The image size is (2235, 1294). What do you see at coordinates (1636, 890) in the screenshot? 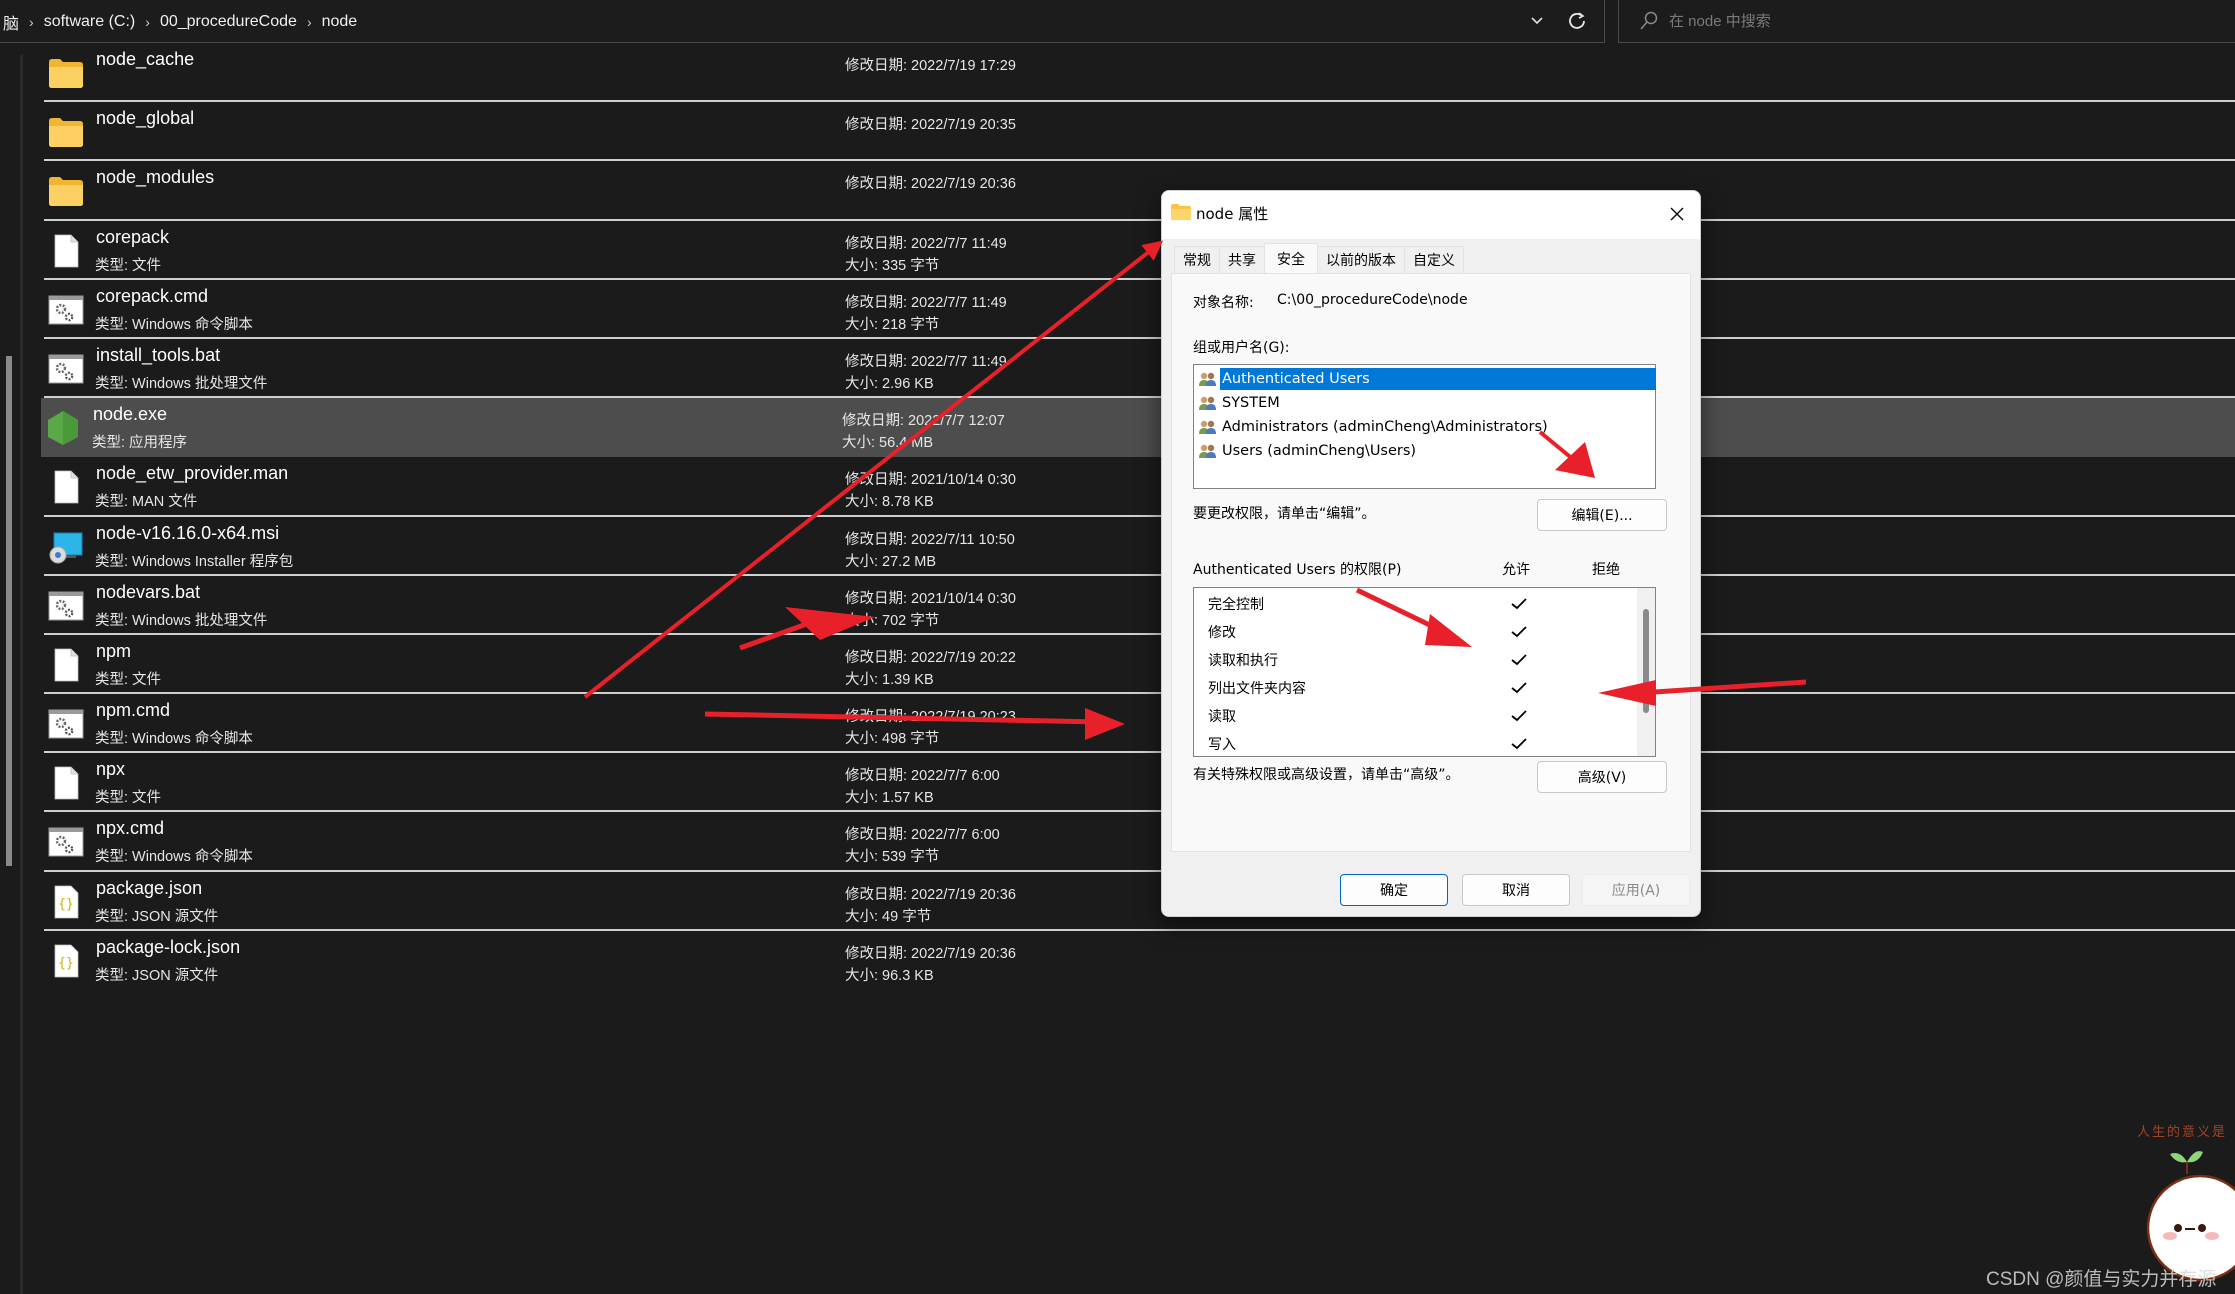
I see `apply-button: 应用(A)` at bounding box center [1636, 890].